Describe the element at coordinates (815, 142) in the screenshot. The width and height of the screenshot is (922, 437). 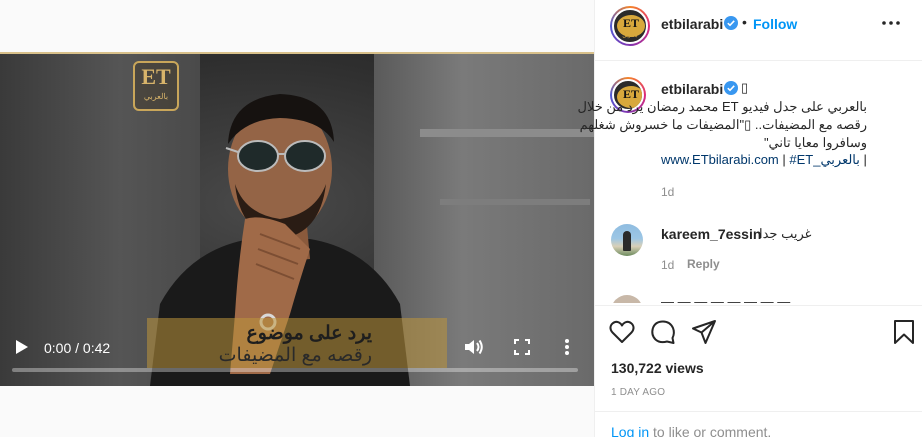
I see `caption-line: وسافروا معايا تاني"` at that location.